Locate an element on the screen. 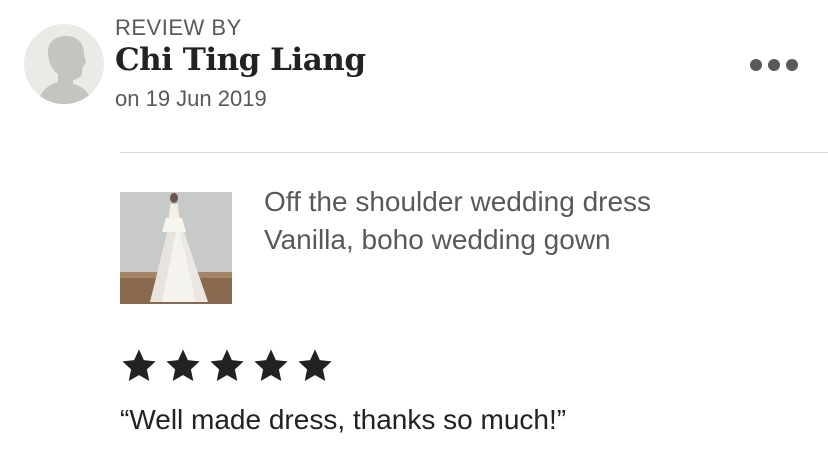  listing-thumbnail is located at coordinates (176, 248).